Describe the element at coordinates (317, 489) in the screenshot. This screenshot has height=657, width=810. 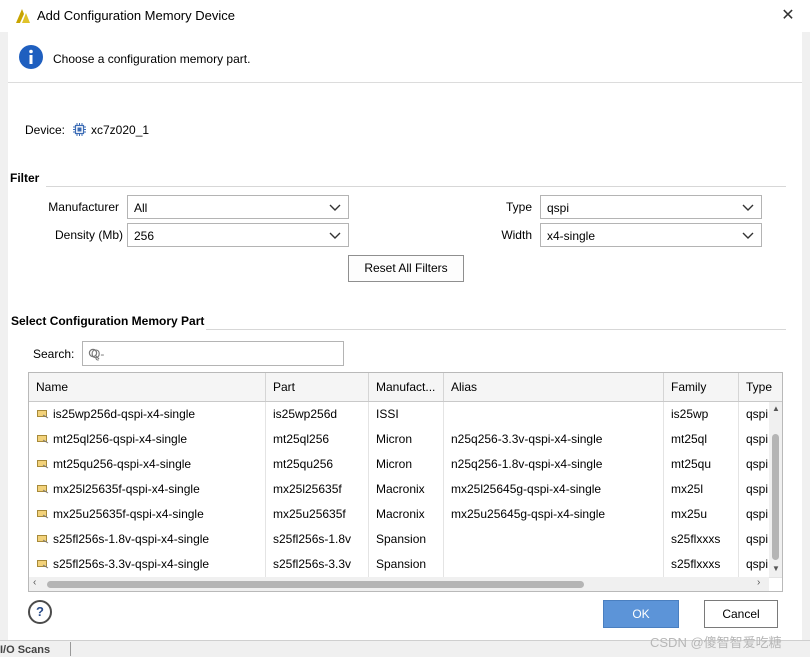
I see `cell-part: mx25l25635f` at that location.